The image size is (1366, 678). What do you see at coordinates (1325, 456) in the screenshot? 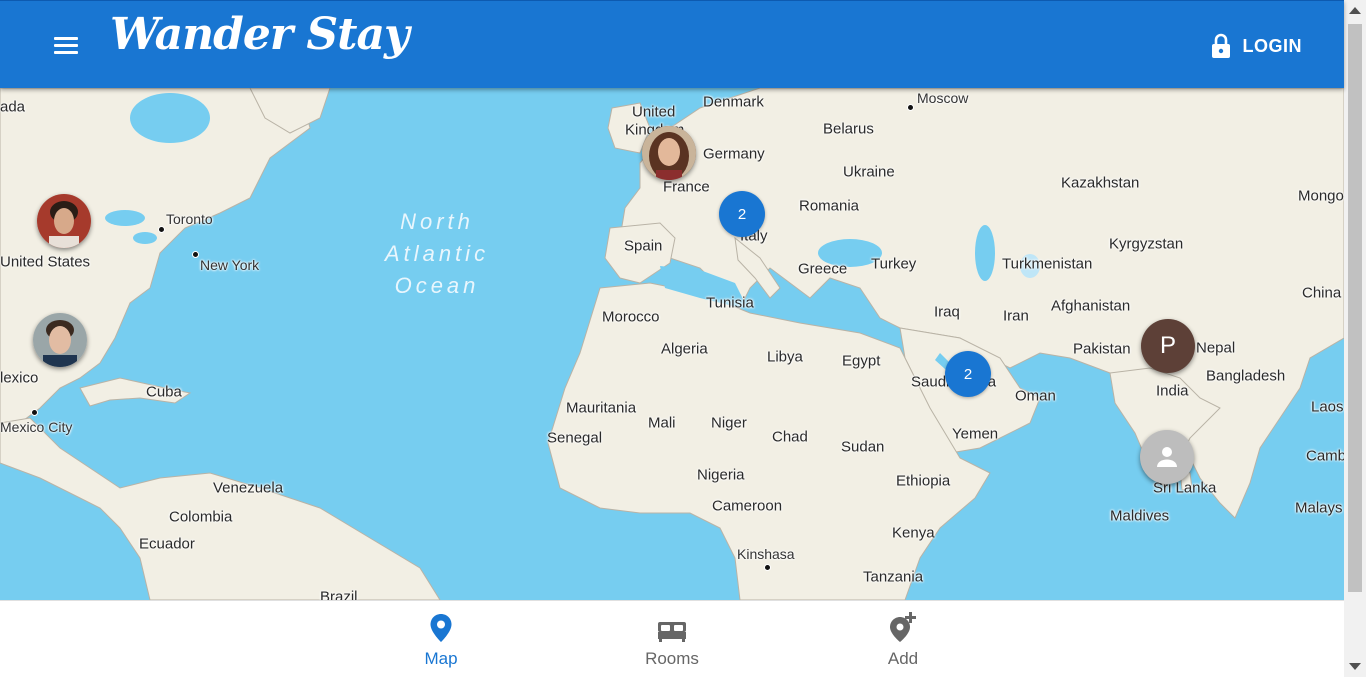
I see `country-label: Camb` at bounding box center [1325, 456].